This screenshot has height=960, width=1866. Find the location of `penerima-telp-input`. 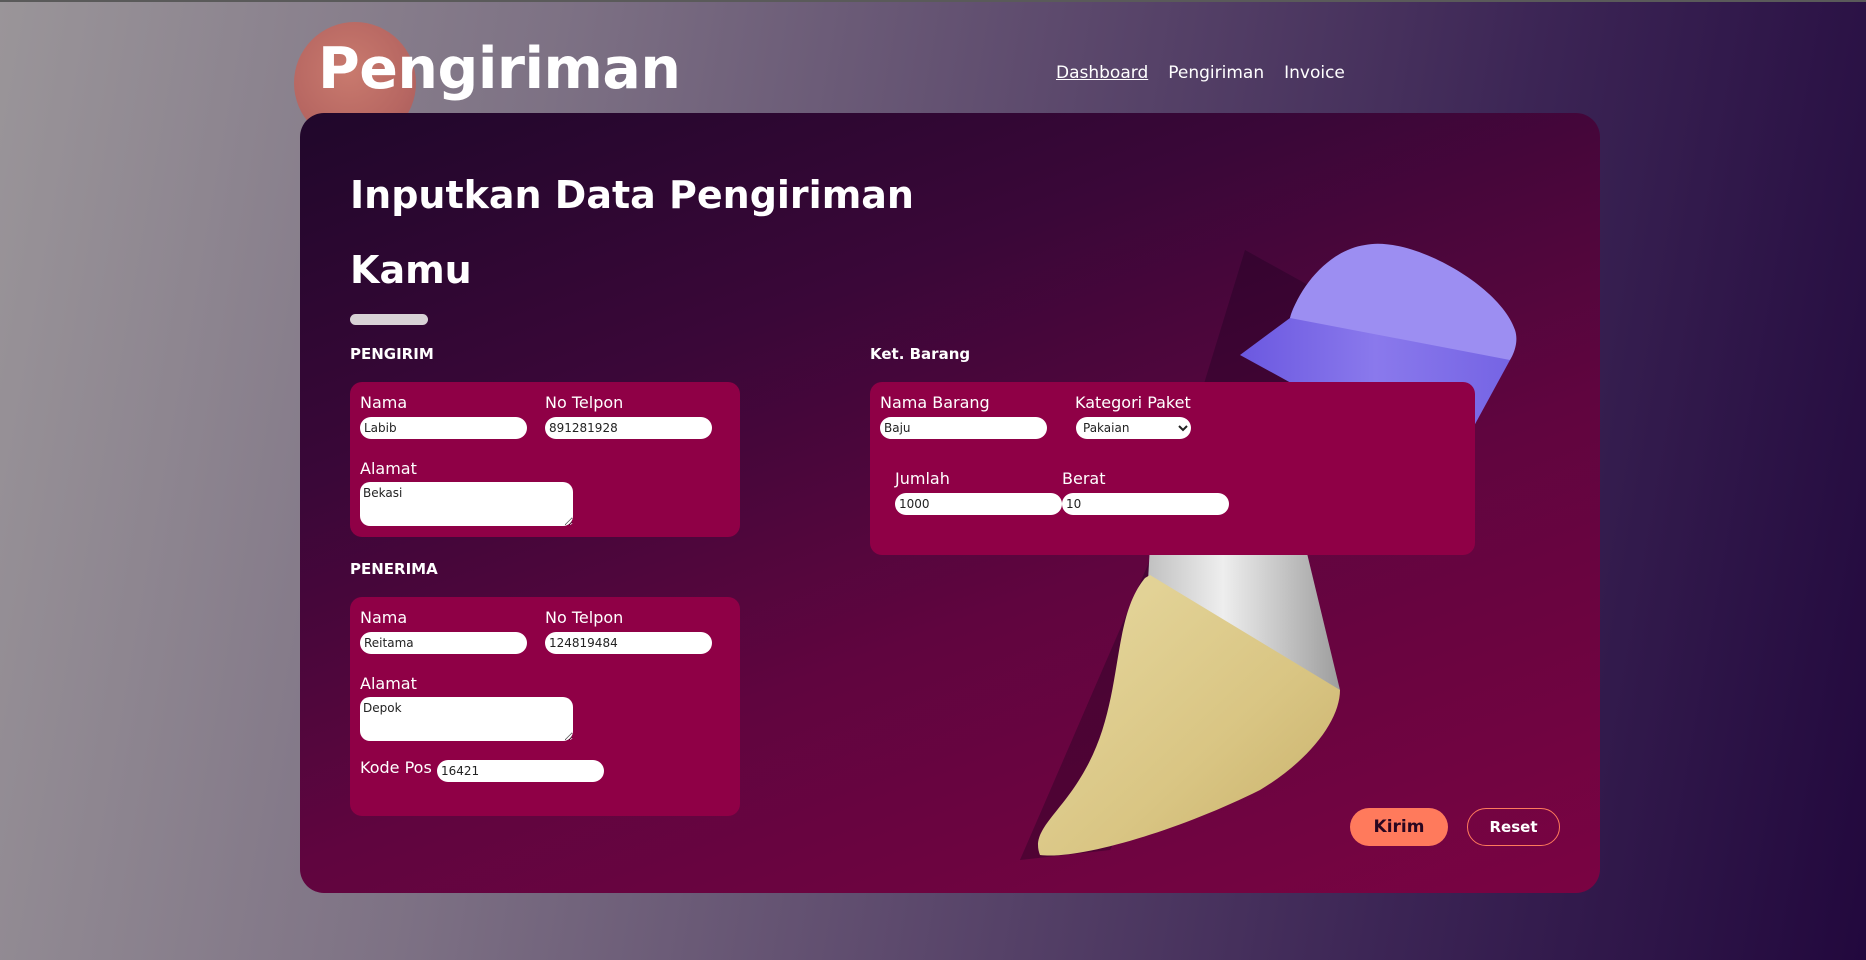

penerima-telp-input is located at coordinates (628, 643).